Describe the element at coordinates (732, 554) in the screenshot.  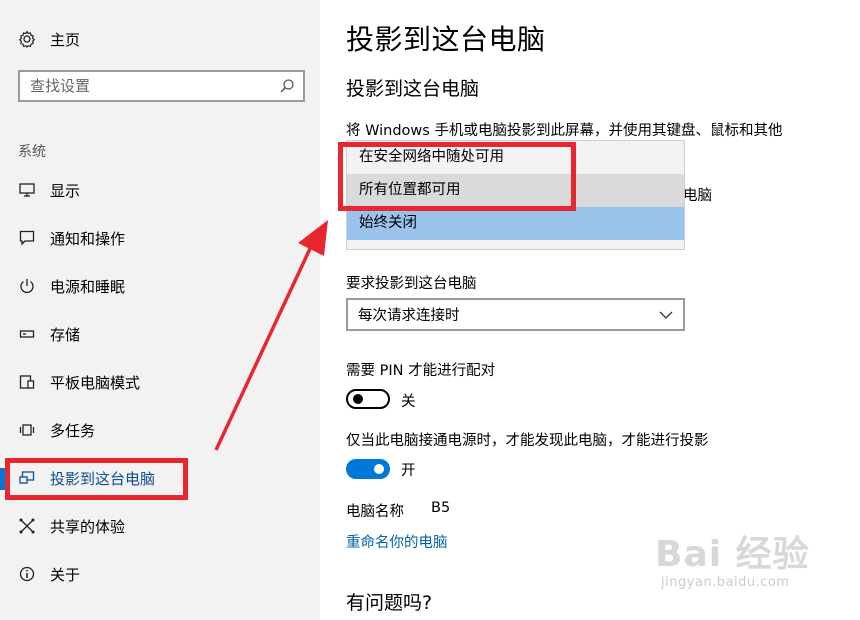
I see `baidu-logo: Bai 经验` at that location.